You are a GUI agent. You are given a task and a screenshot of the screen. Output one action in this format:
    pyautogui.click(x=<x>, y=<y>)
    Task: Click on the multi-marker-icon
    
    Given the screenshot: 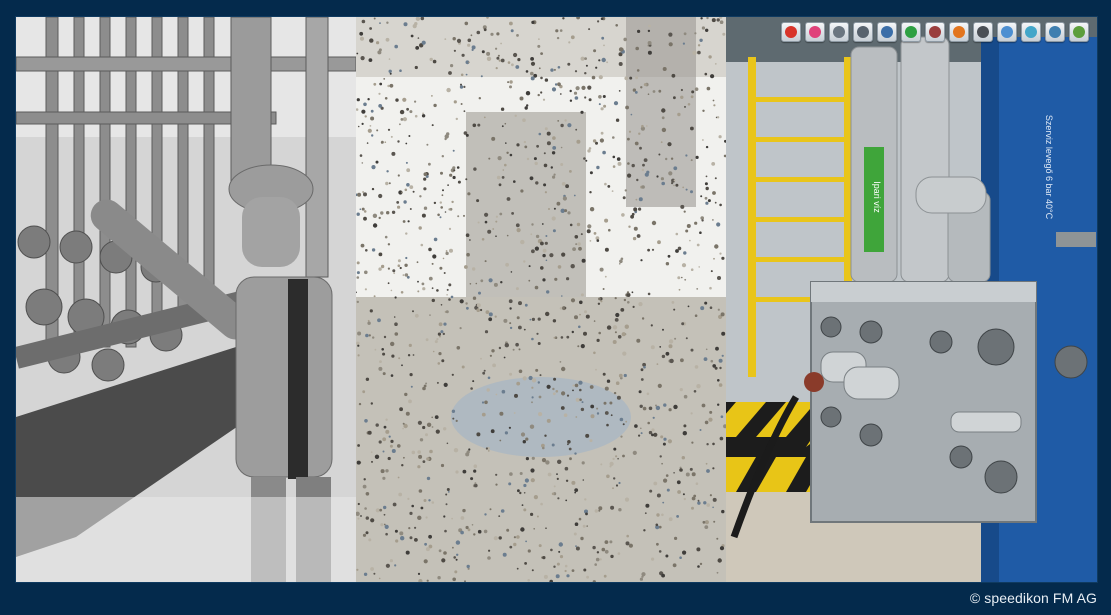 What is the action you would take?
    pyautogui.click(x=815, y=32)
    